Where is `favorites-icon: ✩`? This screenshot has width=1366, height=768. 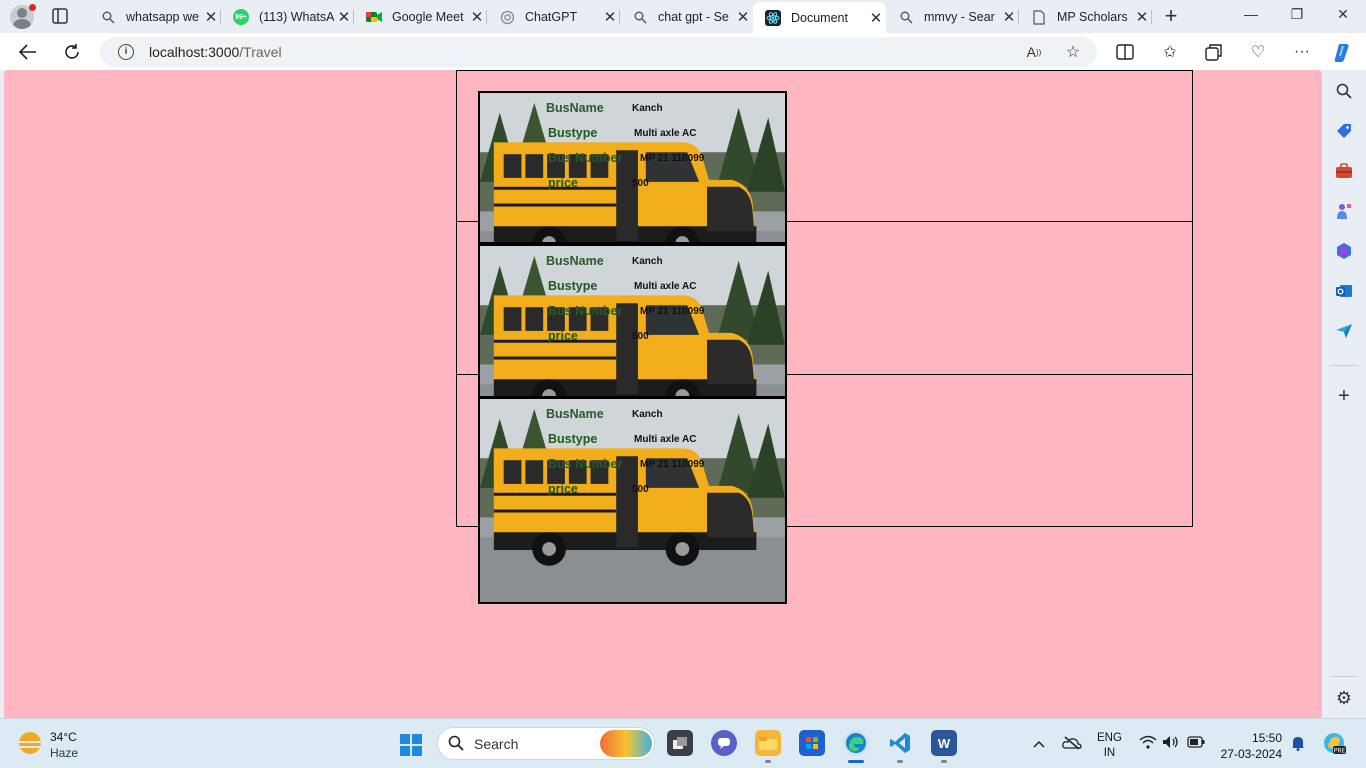 favorites-icon: ✩ is located at coordinates (1170, 52).